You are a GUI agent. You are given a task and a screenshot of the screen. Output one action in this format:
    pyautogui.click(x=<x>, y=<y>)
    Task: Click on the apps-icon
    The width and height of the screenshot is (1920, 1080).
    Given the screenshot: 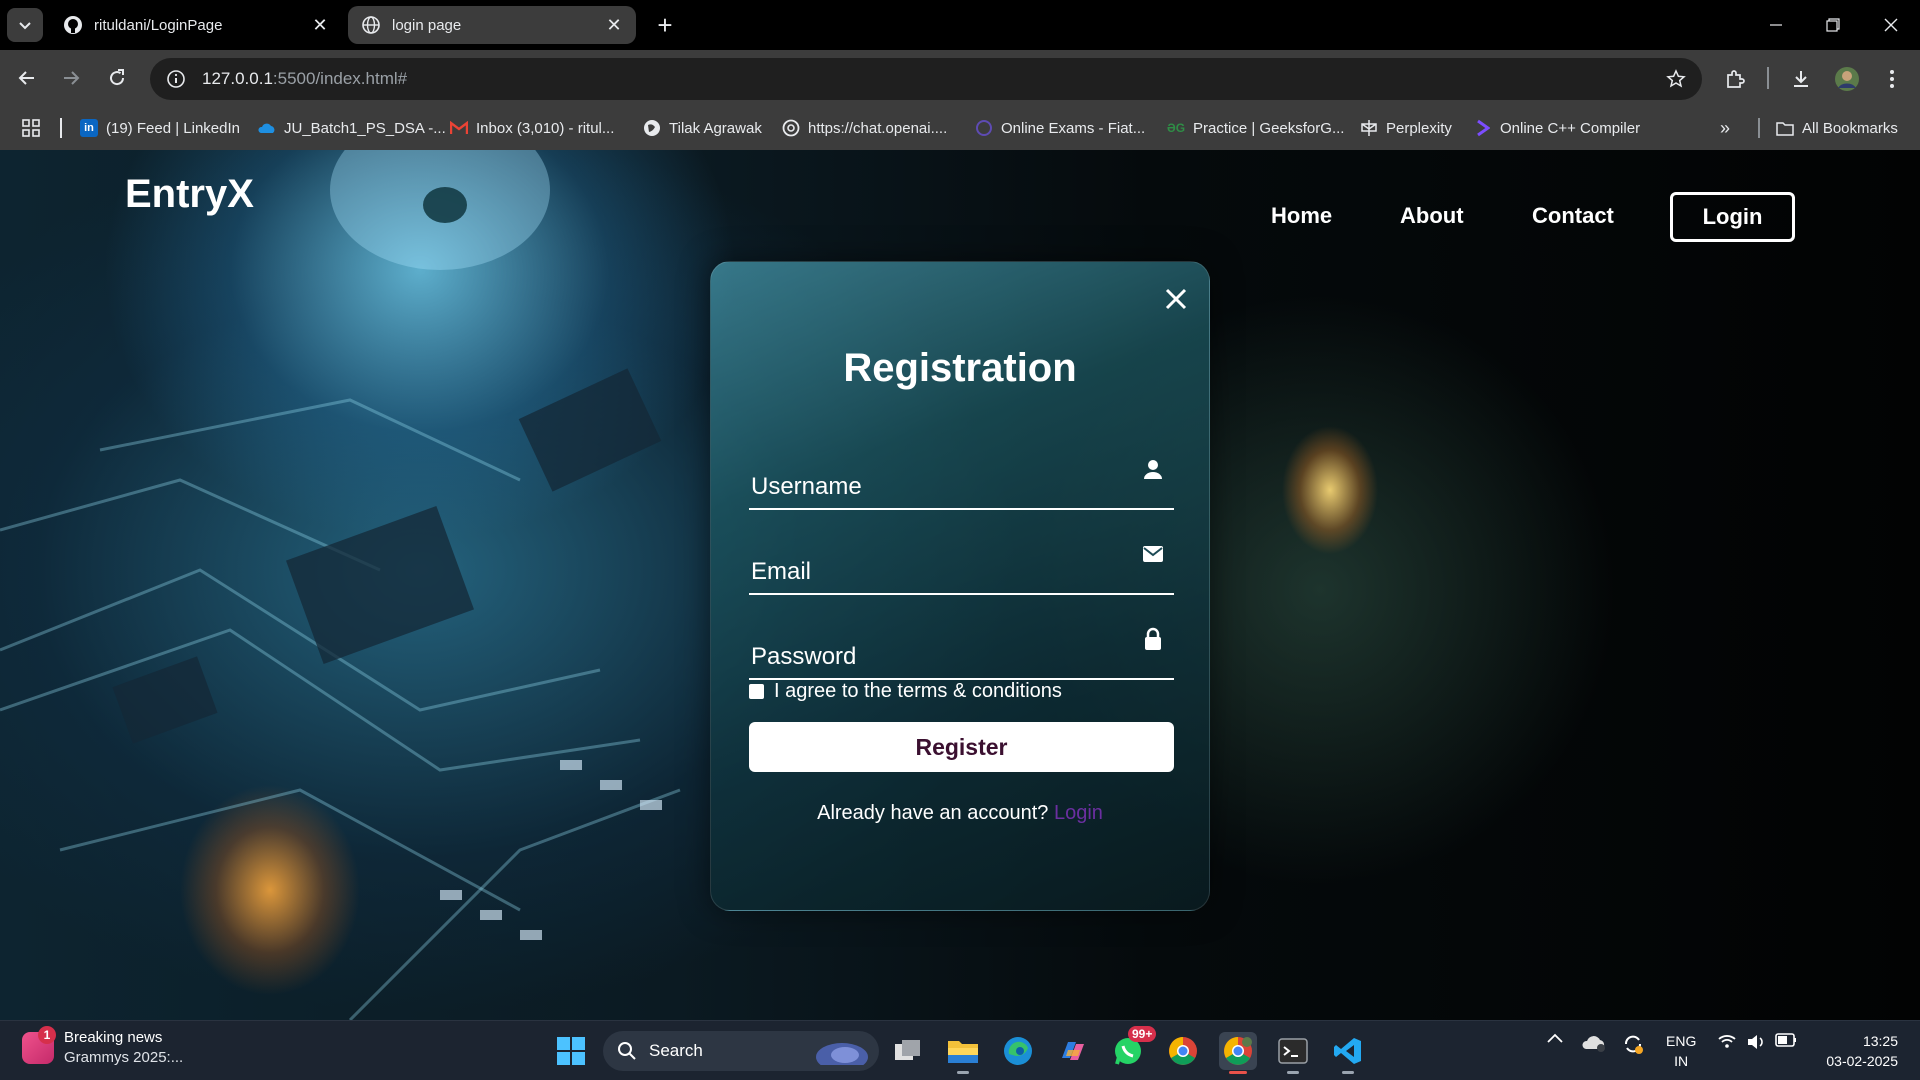 What is the action you would take?
    pyautogui.click(x=31, y=128)
    